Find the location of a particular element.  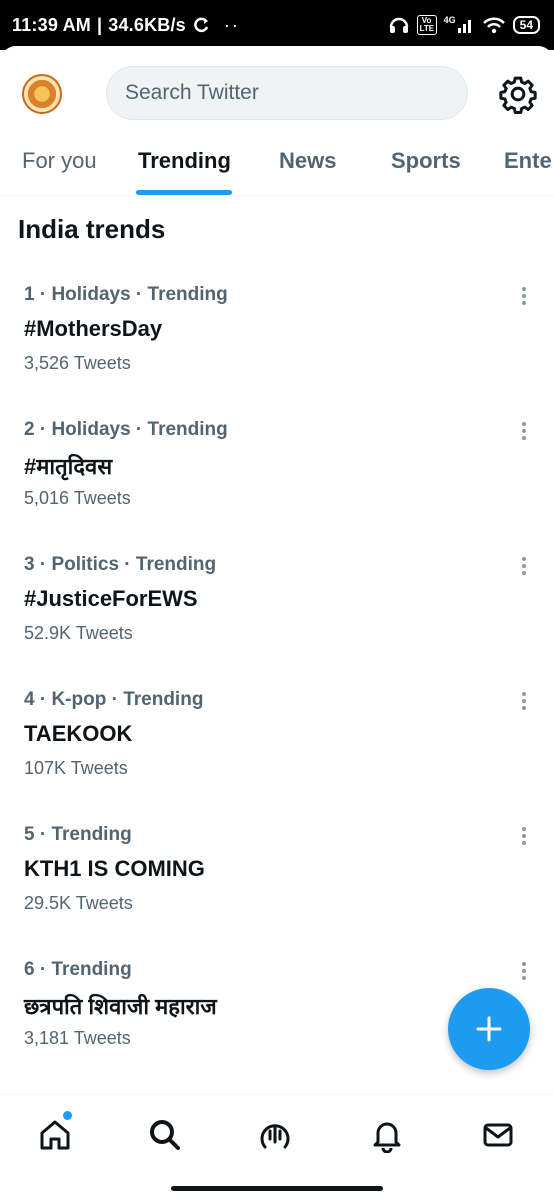

tab-for-you: For you is located at coordinates (59, 161).